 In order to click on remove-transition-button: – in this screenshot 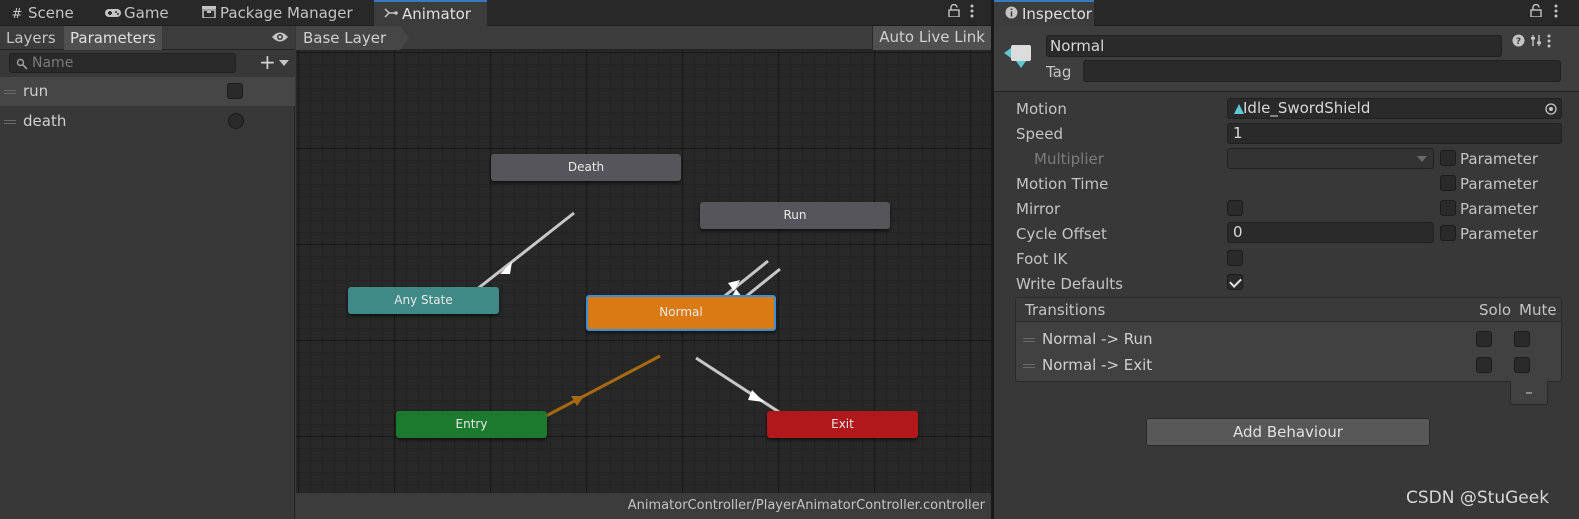, I will do `click(1529, 393)`.